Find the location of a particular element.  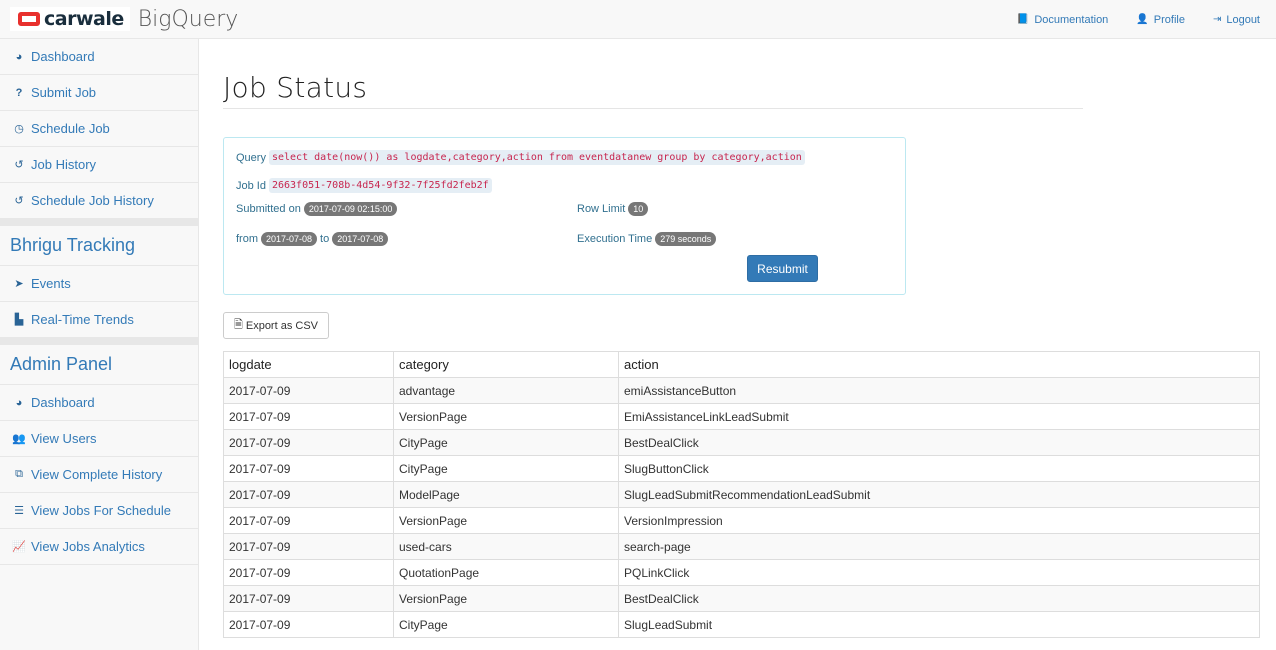

column-header-category: category is located at coordinates (506, 364).